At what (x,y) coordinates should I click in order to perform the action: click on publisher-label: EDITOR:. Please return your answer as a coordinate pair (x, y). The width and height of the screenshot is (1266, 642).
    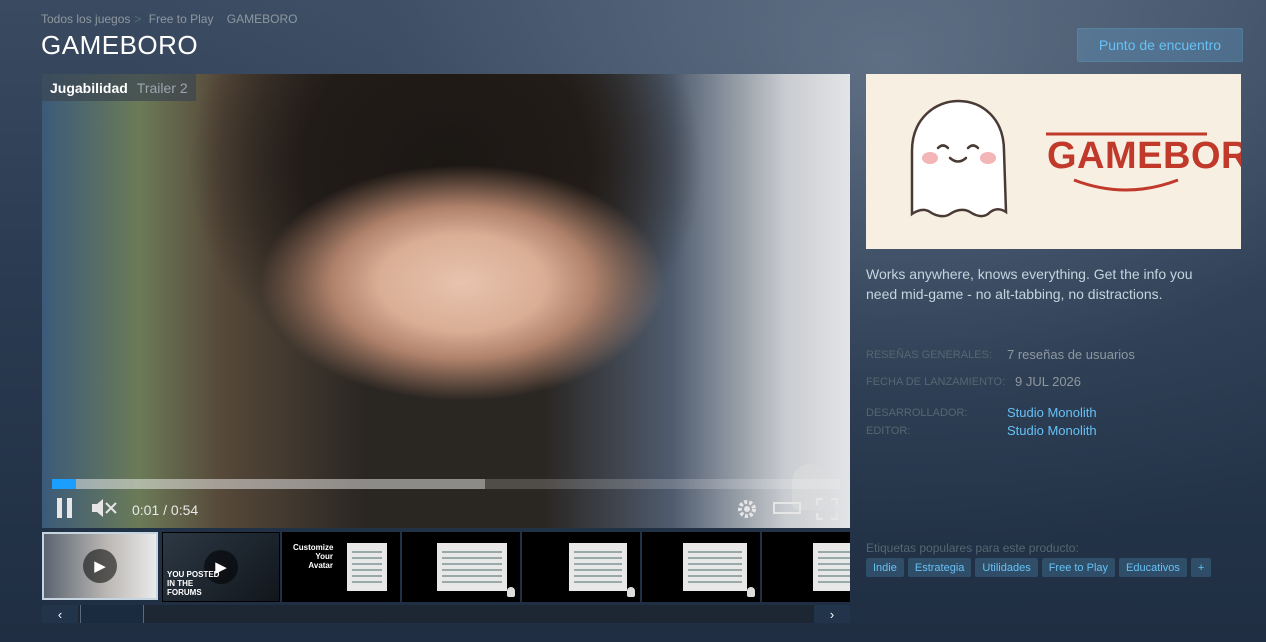
    Looking at the image, I should click on (888, 431).